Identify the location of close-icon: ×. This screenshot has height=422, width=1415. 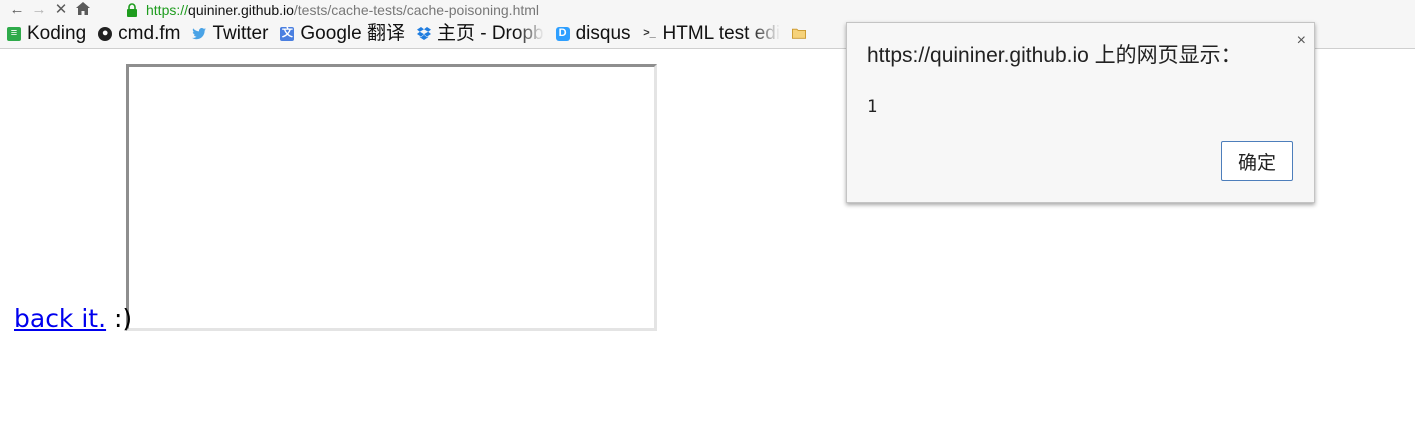
(1301, 41).